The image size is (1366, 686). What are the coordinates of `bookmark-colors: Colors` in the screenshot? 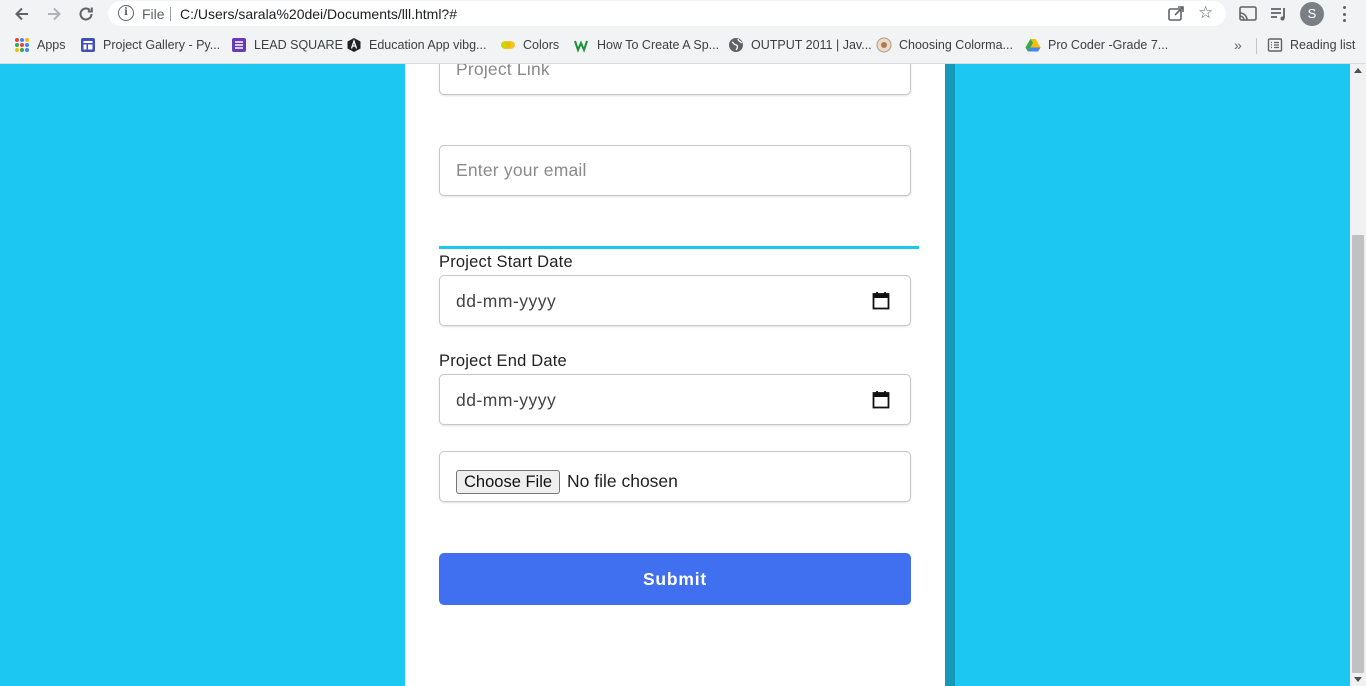 It's located at (529, 45).